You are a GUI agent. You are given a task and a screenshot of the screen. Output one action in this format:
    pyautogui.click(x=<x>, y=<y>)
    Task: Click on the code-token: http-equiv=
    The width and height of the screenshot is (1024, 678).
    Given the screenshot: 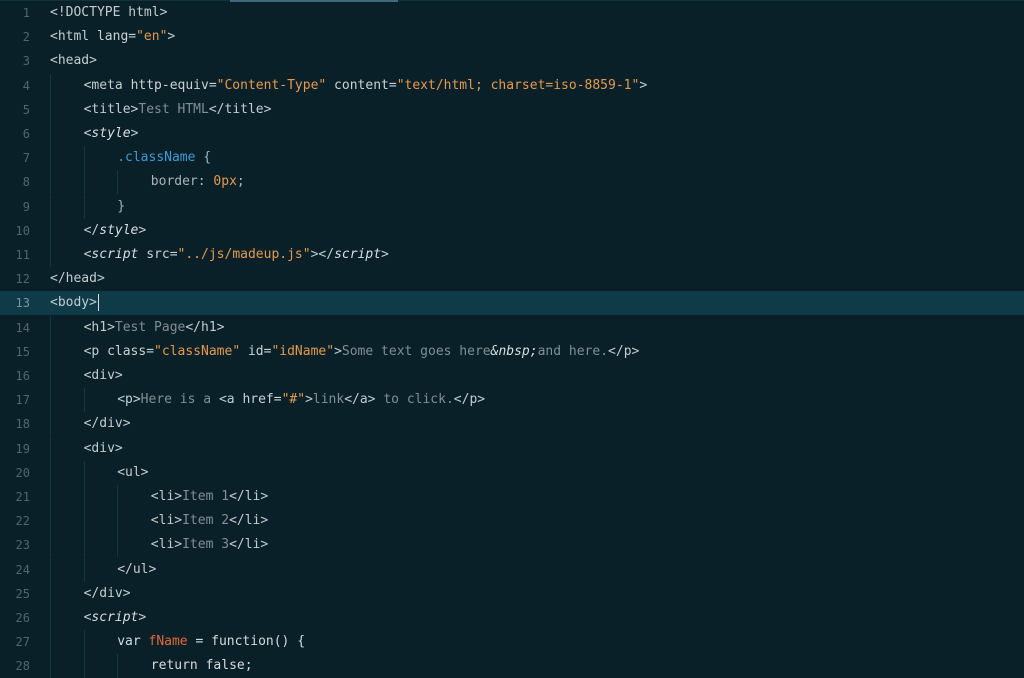 What is the action you would take?
    pyautogui.click(x=173, y=85)
    